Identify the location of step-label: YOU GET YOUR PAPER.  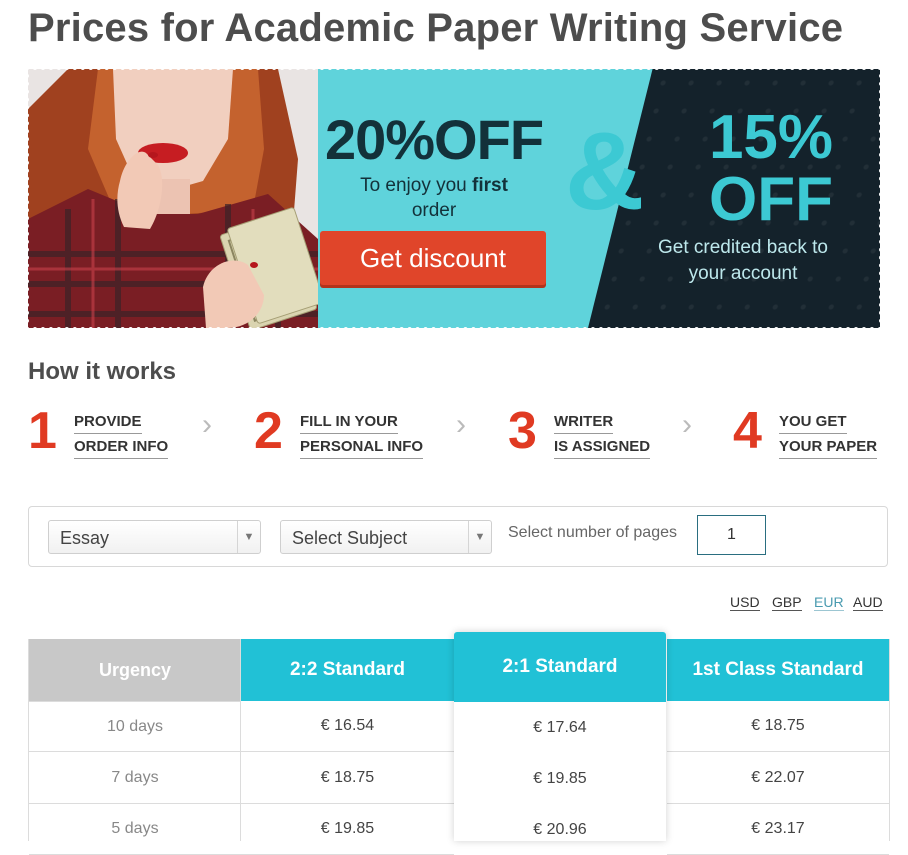
(843, 434).